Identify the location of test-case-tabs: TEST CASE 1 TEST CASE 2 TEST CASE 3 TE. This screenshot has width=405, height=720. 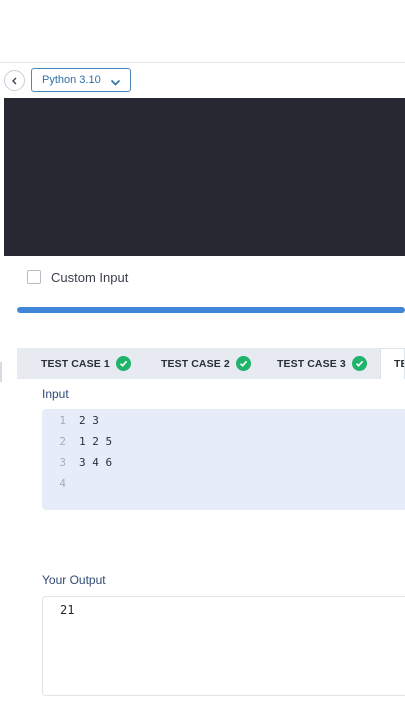
(211, 363).